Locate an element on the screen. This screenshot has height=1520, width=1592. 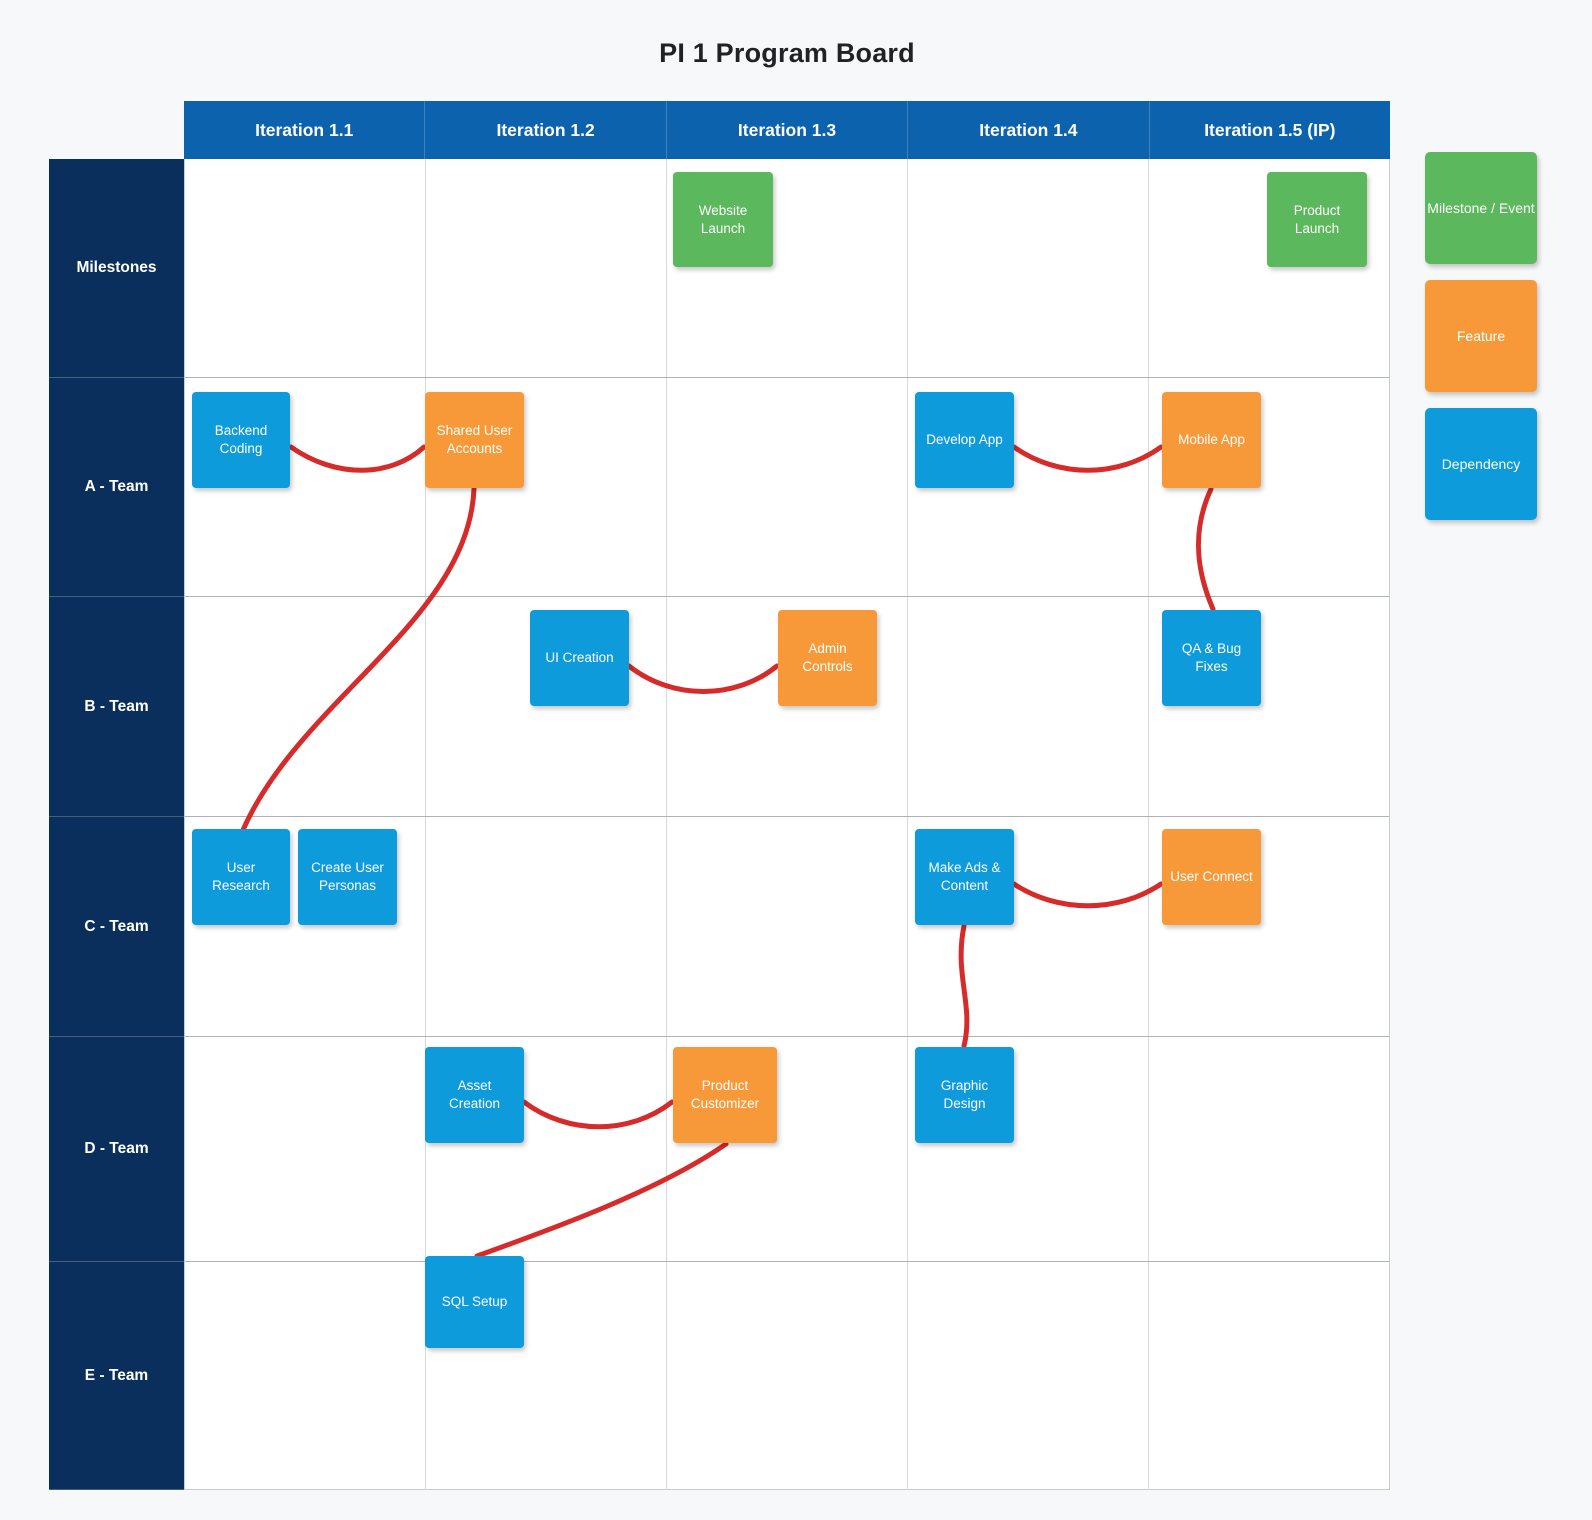
board-card-product-customizer: Product Customizer is located at coordinates (725, 1095).